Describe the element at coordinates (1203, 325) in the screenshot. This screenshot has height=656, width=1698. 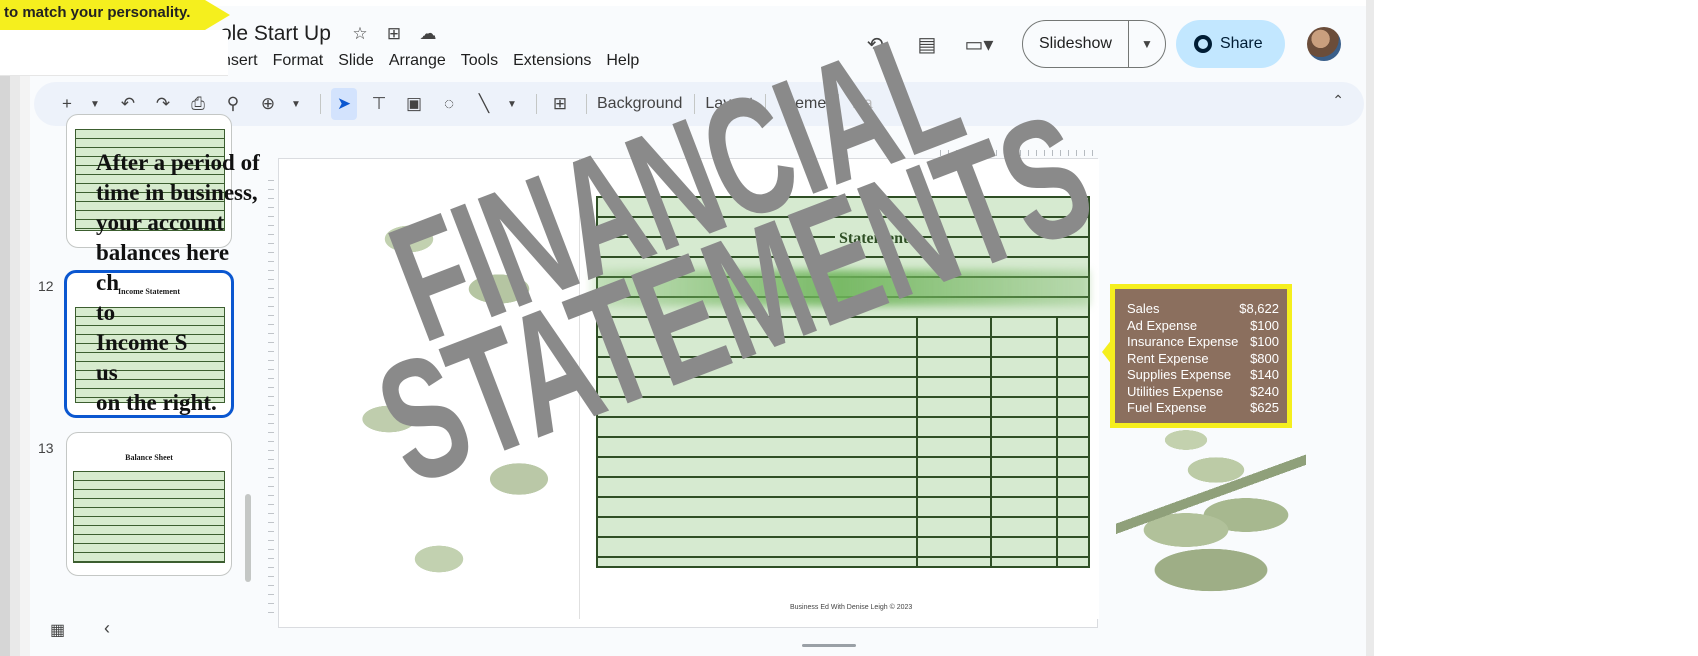
I see `expense-row: Ad Expense $100` at that location.